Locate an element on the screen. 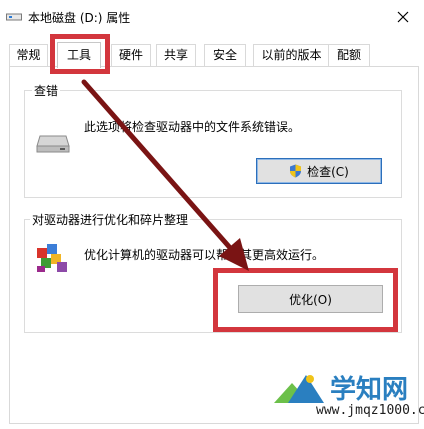 This screenshot has height=429, width=424. title-bar: 本地磁盘 (D:) 属性 is located at coordinates (212, 17).